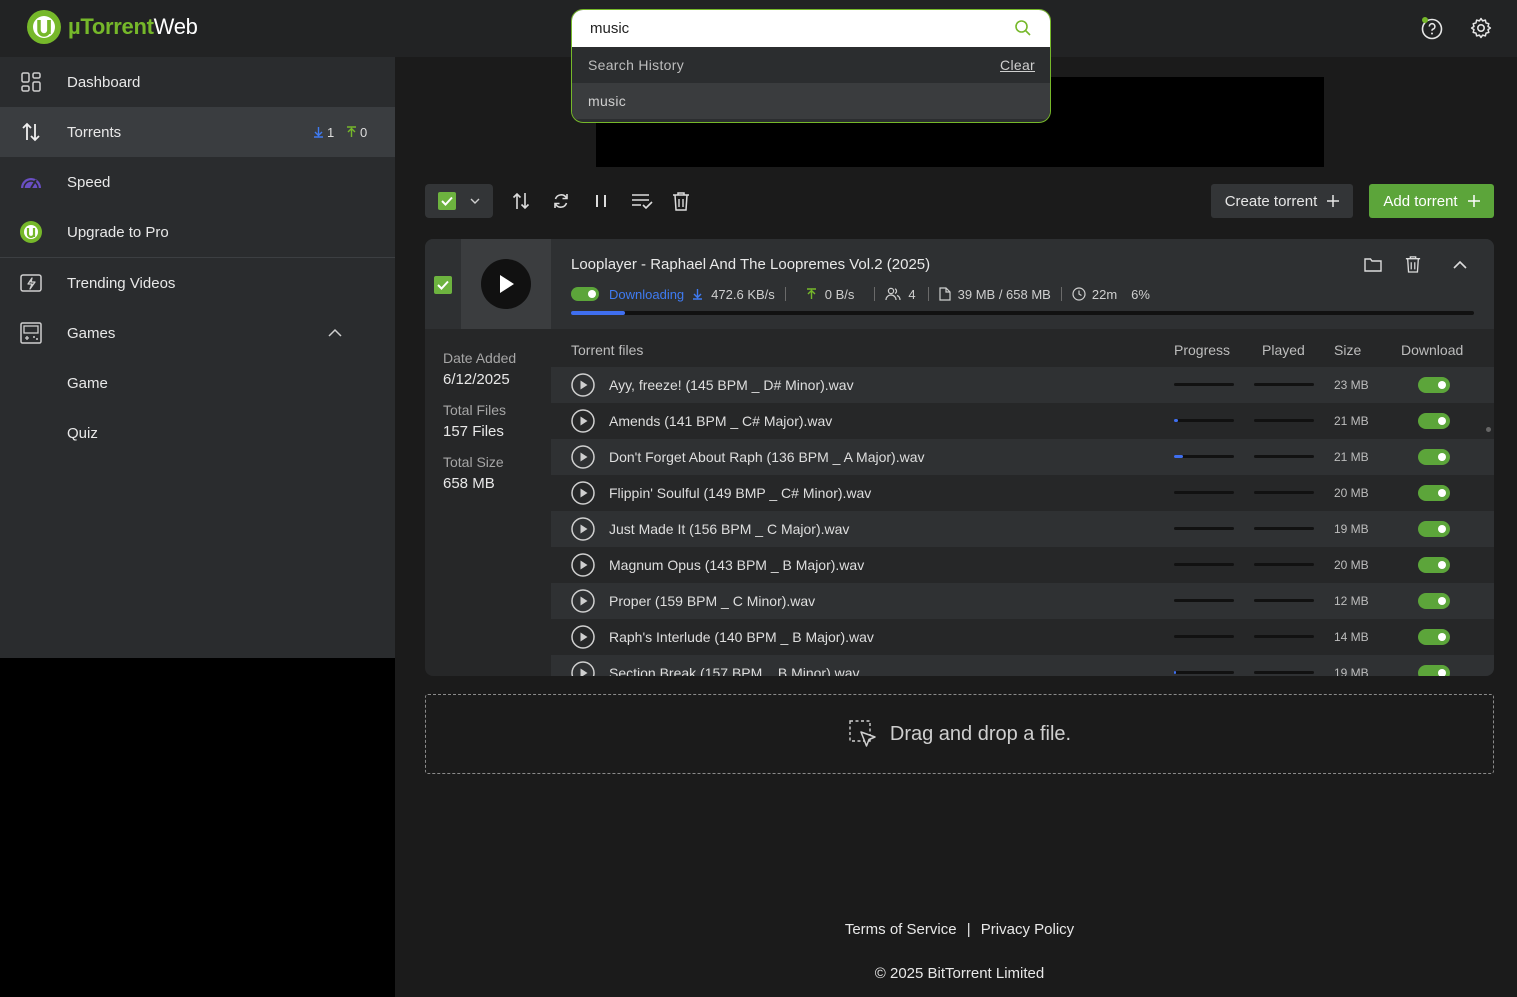 The image size is (1517, 997). I want to click on plus-icon, so click(1473, 201).